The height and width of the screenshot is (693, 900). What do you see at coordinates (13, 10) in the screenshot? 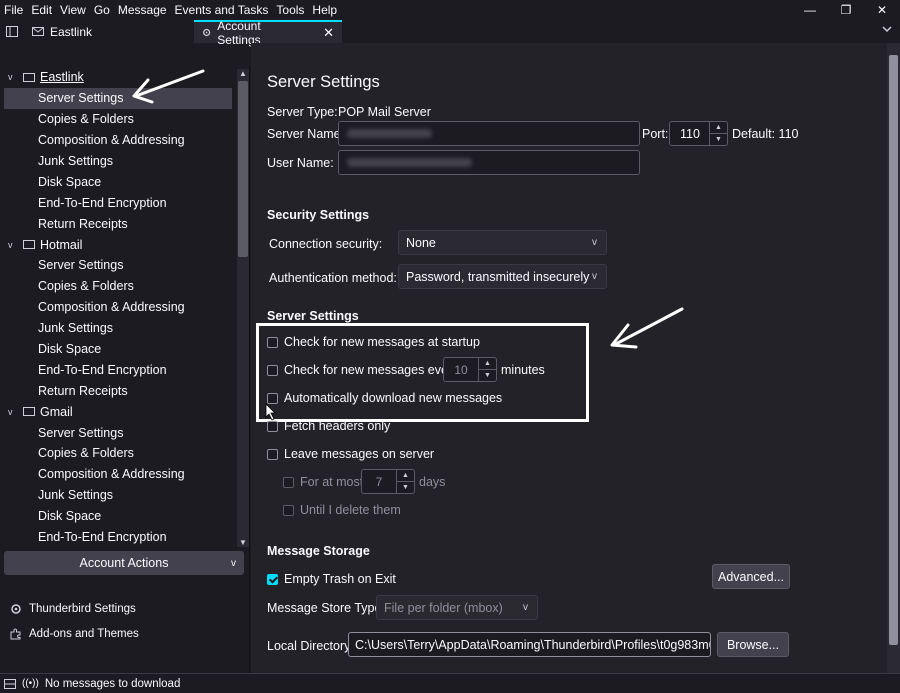
I see `menu-file: File` at bounding box center [13, 10].